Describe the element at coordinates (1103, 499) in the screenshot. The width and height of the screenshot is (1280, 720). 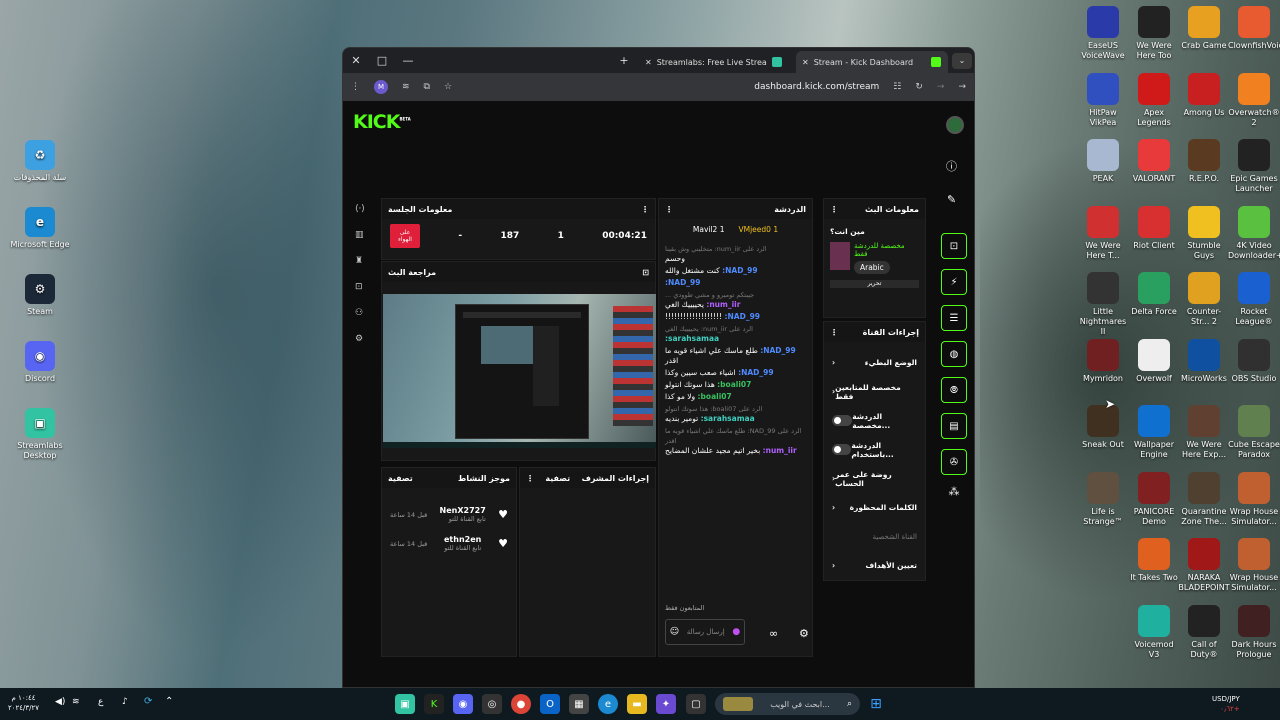
I see `desktop-shortcut: Life is Strange™` at that location.